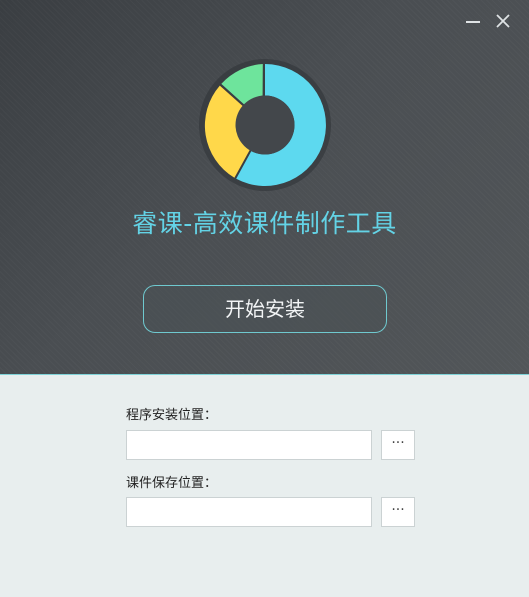 The image size is (529, 597). I want to click on start-install-button: 开始安装, so click(265, 309).